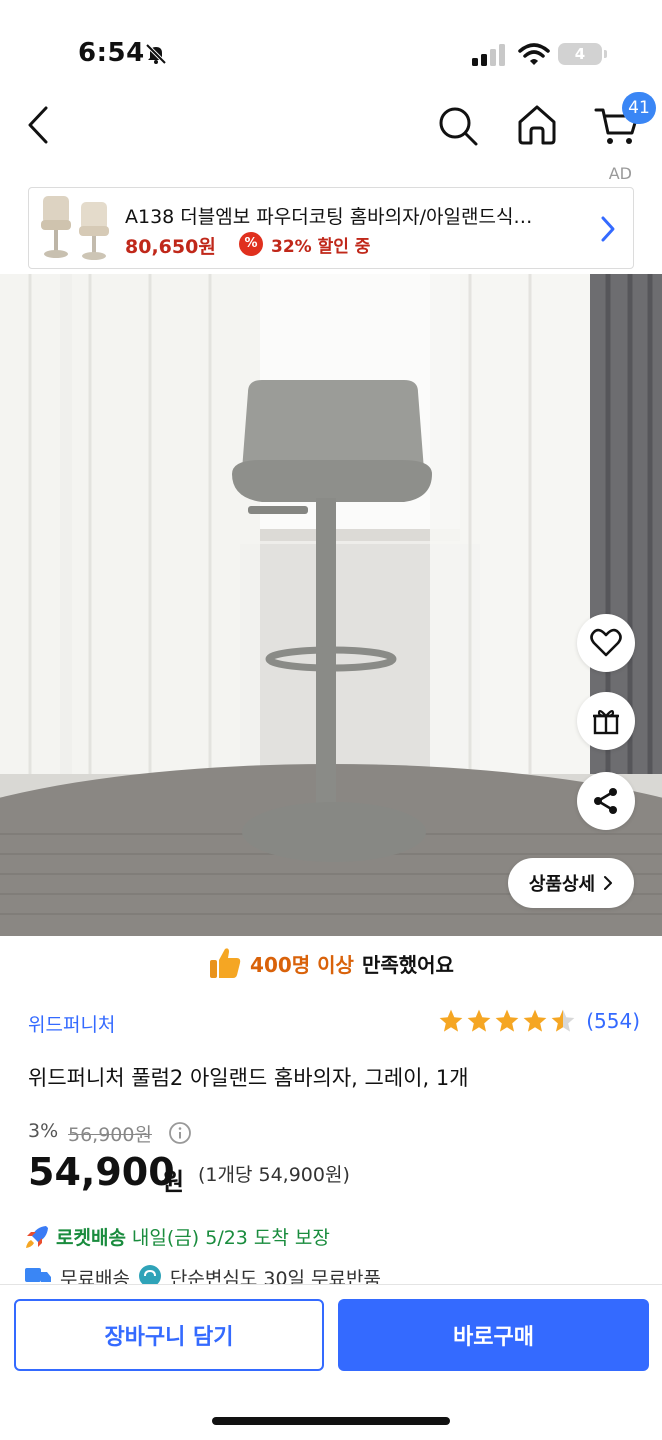 Image resolution: width=662 pixels, height=1440 pixels. Describe the element at coordinates (251, 244) in the screenshot. I see `discount-icon: %` at that location.